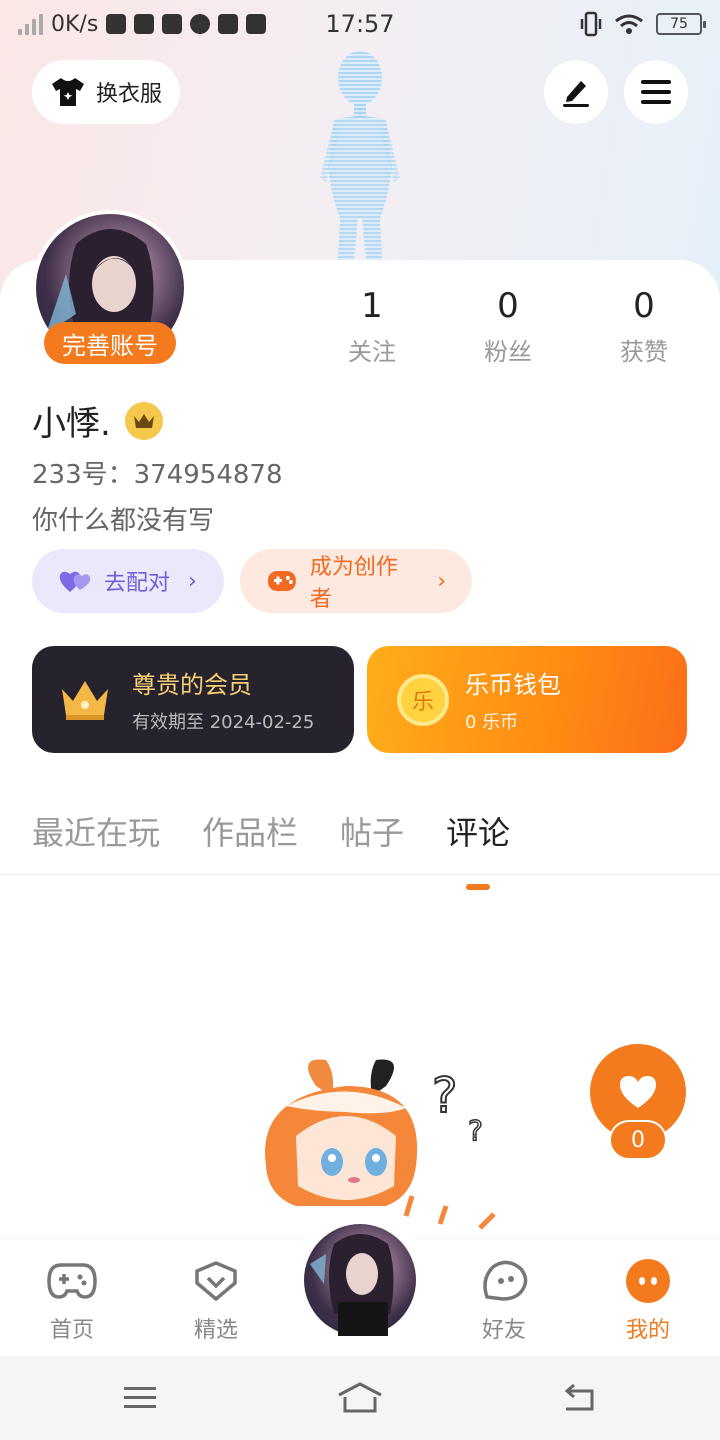  What do you see at coordinates (629, 24) in the screenshot?
I see `wifi-icon` at bounding box center [629, 24].